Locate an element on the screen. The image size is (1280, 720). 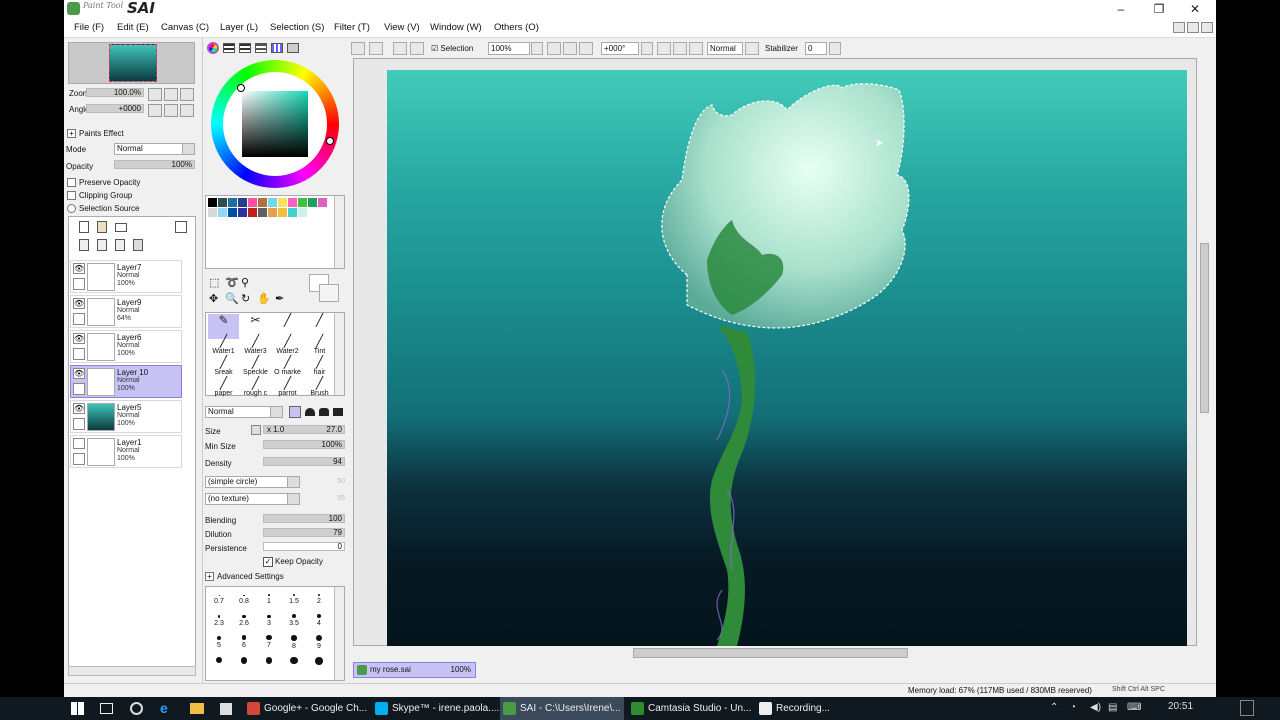
brush-slot: ╱ rough c is located at coordinates (255, 389).